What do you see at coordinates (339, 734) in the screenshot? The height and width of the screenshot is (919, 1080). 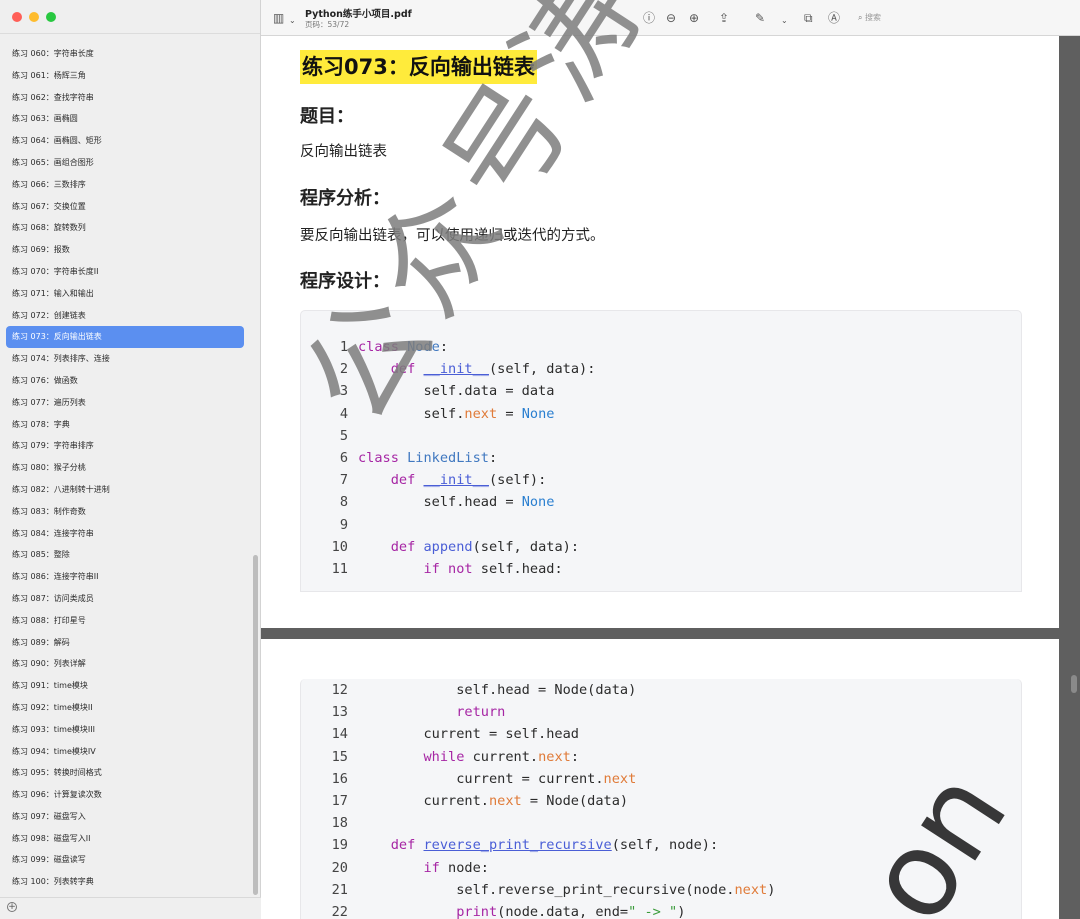 I see `line-number: 14` at bounding box center [339, 734].